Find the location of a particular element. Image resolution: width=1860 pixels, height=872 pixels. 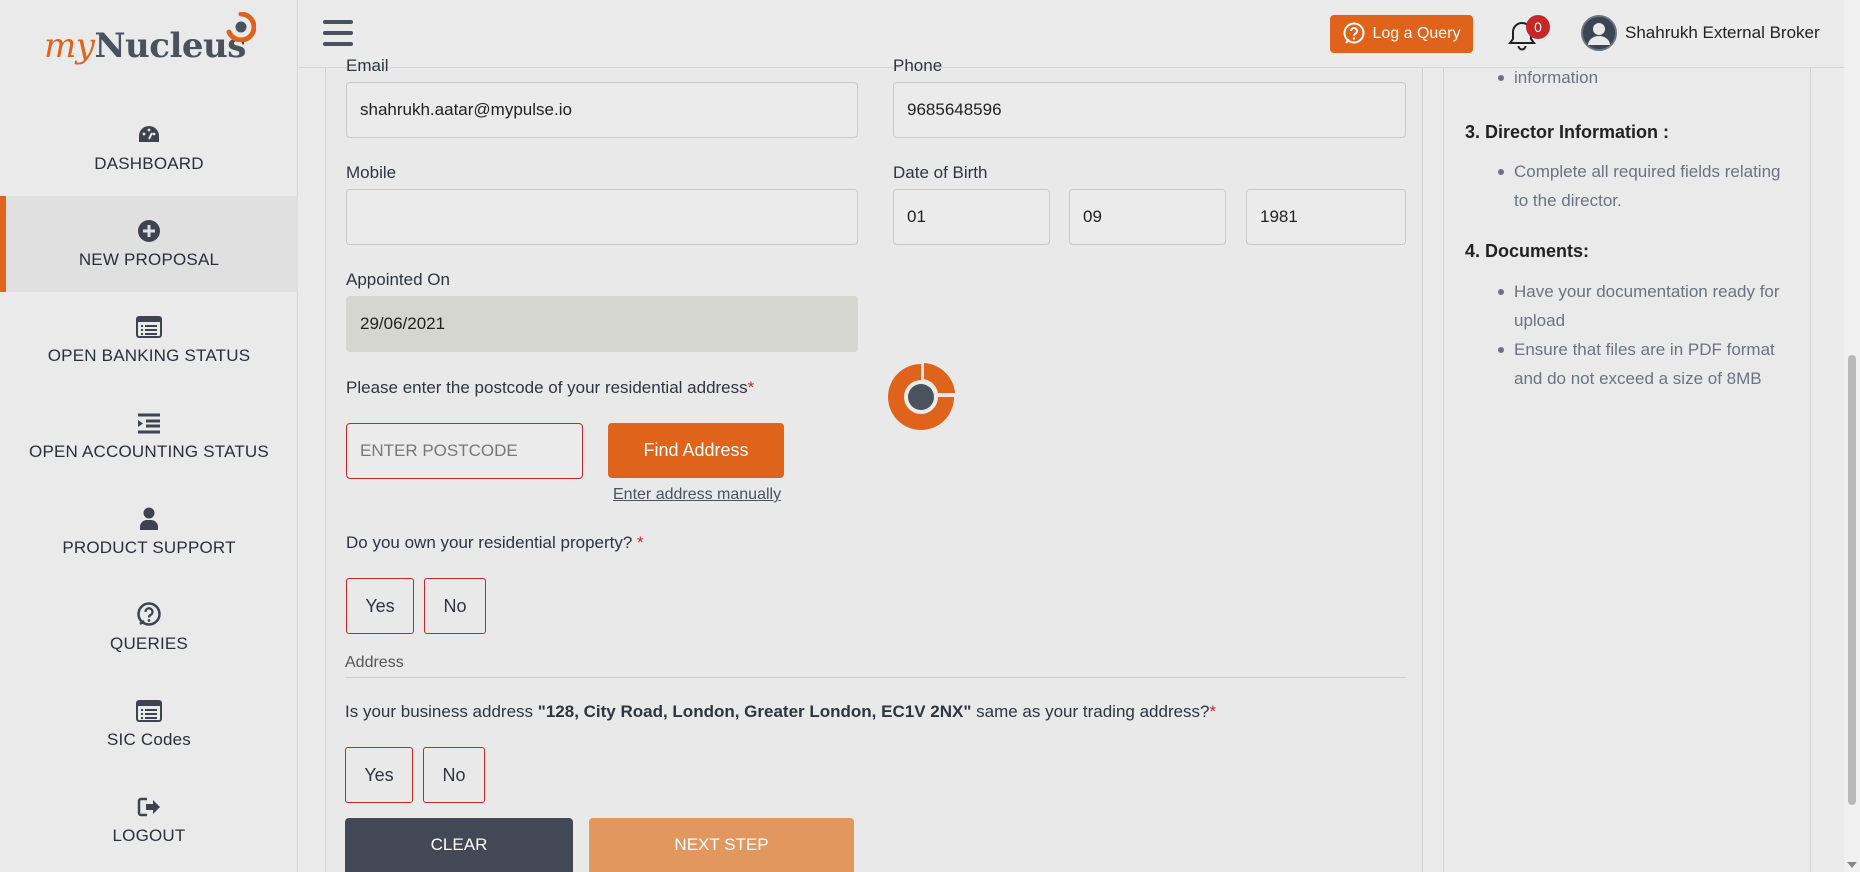

business-question-suffix: same as your trading address? is located at coordinates (1090, 711).